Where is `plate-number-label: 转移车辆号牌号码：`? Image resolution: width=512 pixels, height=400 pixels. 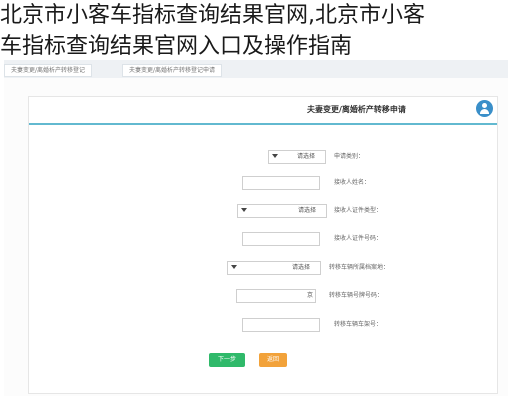
plate-number-label: 转移车辆号牌号码： is located at coordinates (356, 295).